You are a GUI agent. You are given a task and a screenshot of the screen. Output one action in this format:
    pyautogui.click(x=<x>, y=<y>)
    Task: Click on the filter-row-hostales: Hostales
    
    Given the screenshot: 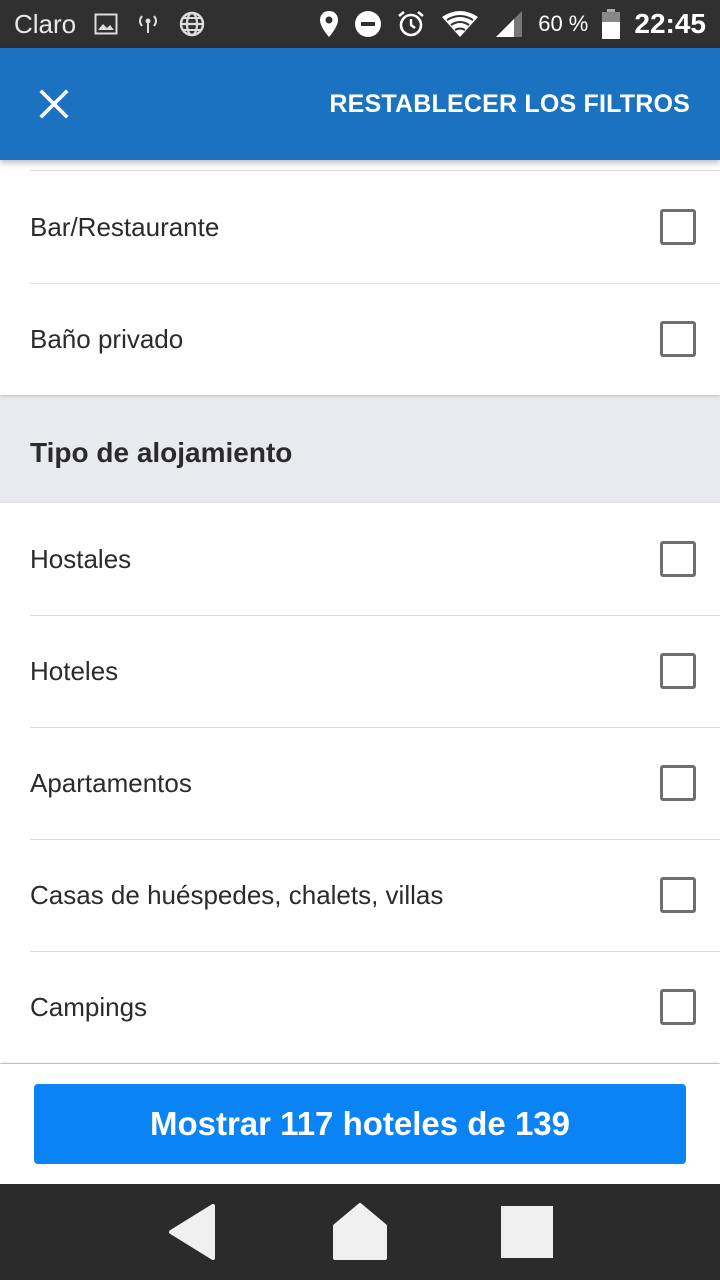 What is the action you would take?
    pyautogui.click(x=360, y=559)
    